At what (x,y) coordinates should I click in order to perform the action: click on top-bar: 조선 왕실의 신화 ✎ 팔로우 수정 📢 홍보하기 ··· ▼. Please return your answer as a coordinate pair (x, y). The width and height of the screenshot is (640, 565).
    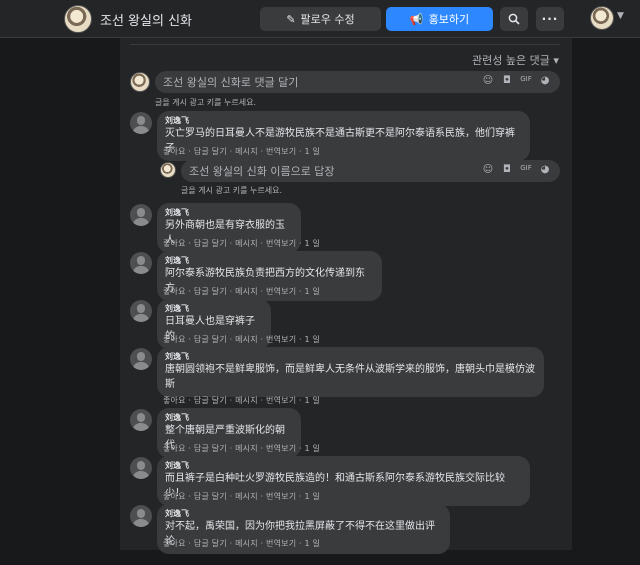
    Looking at the image, I should click on (320, 19).